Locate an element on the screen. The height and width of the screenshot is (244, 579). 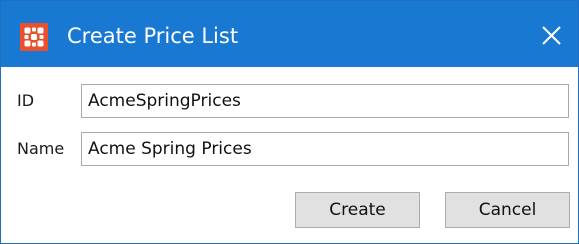
dialog-title: Create Price List is located at coordinates (153, 36).